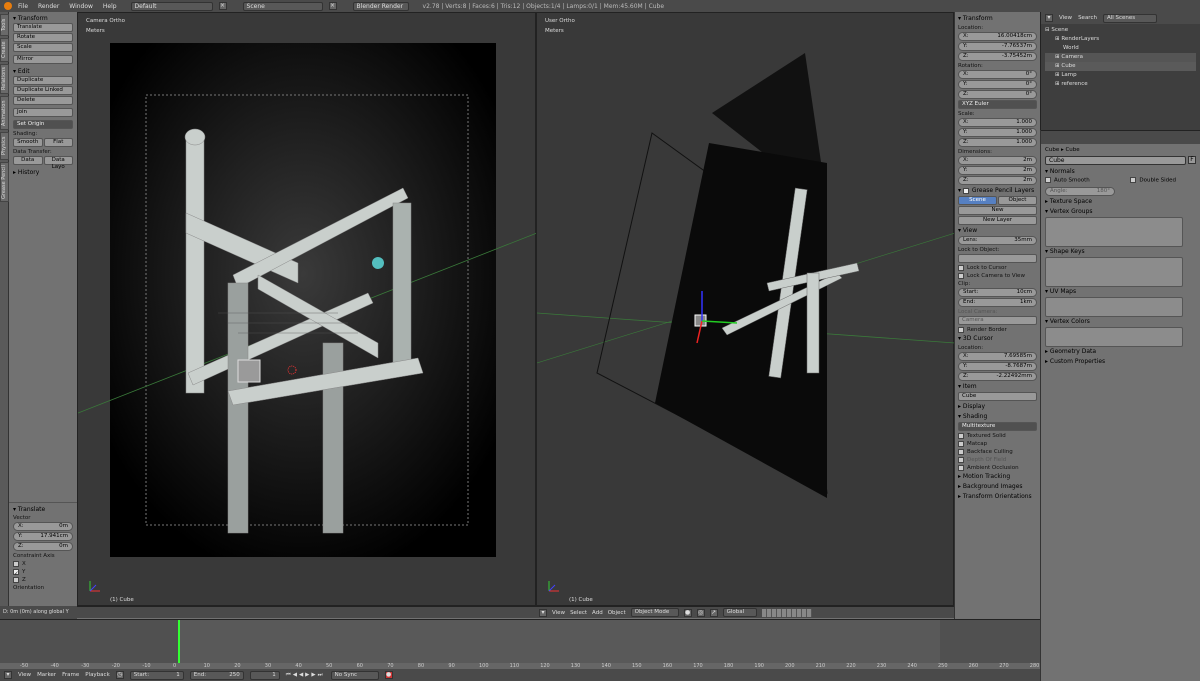 Image resolution: width=1200 pixels, height=681 pixels. What do you see at coordinates (4, 113) in the screenshot?
I see `tab-animation: Animation` at bounding box center [4, 113].